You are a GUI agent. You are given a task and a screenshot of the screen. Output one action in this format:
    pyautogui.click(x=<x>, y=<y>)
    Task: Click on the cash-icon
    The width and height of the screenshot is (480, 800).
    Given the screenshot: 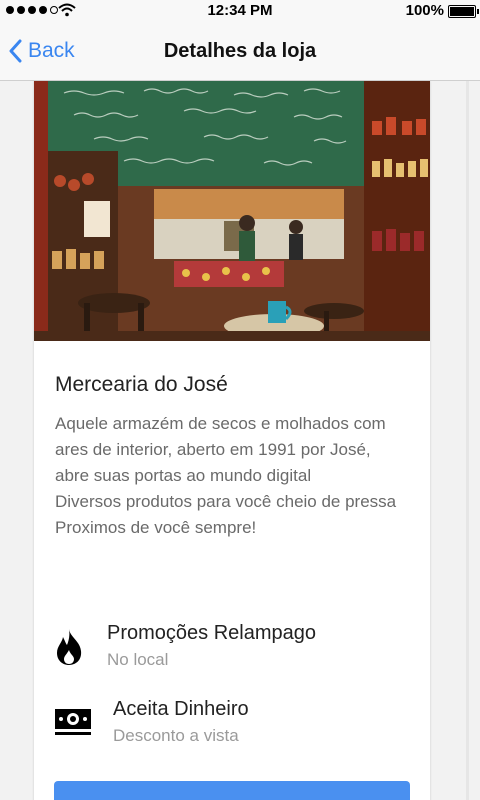 What is the action you would take?
    pyautogui.click(x=73, y=722)
    